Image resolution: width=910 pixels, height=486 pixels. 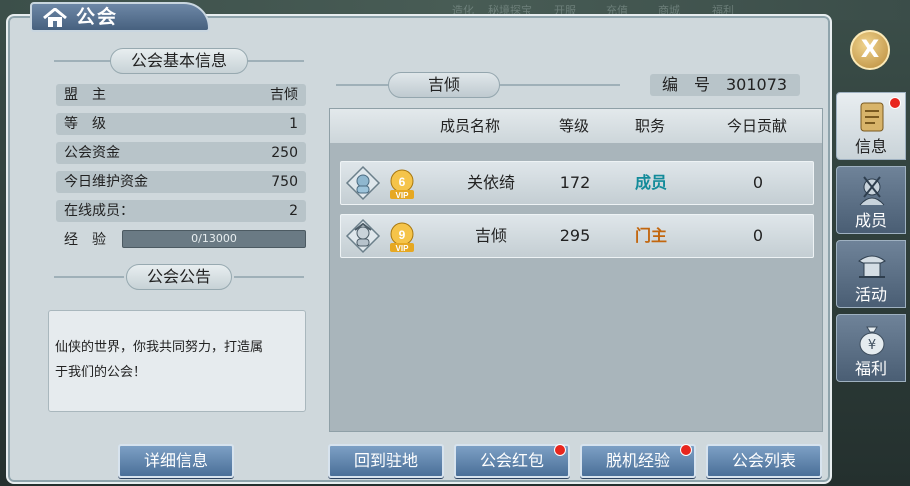 I want to click on col-header-role: 职务, so click(x=649, y=126).